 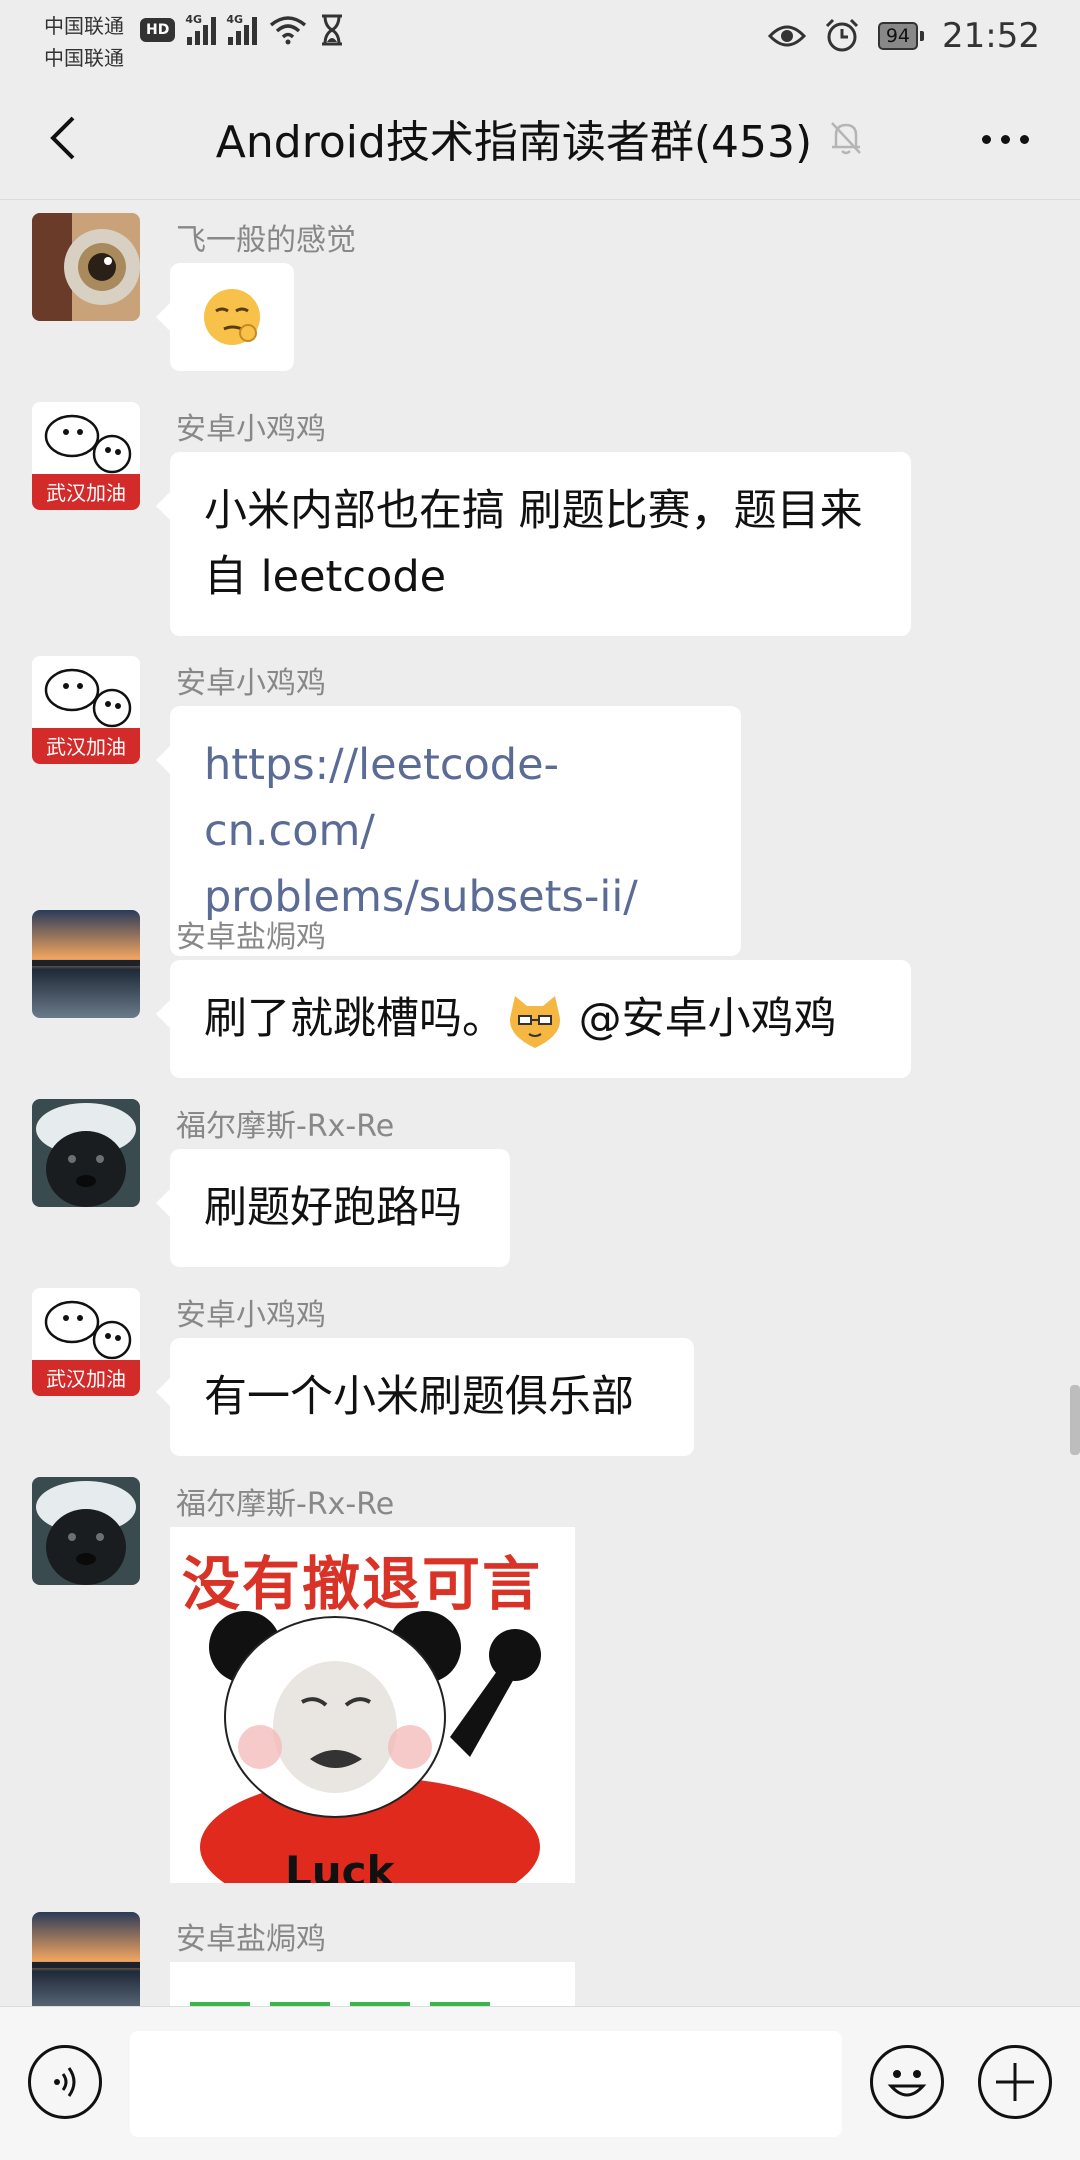 What do you see at coordinates (898, 36) in the screenshot?
I see `battery-level: 94` at bounding box center [898, 36].